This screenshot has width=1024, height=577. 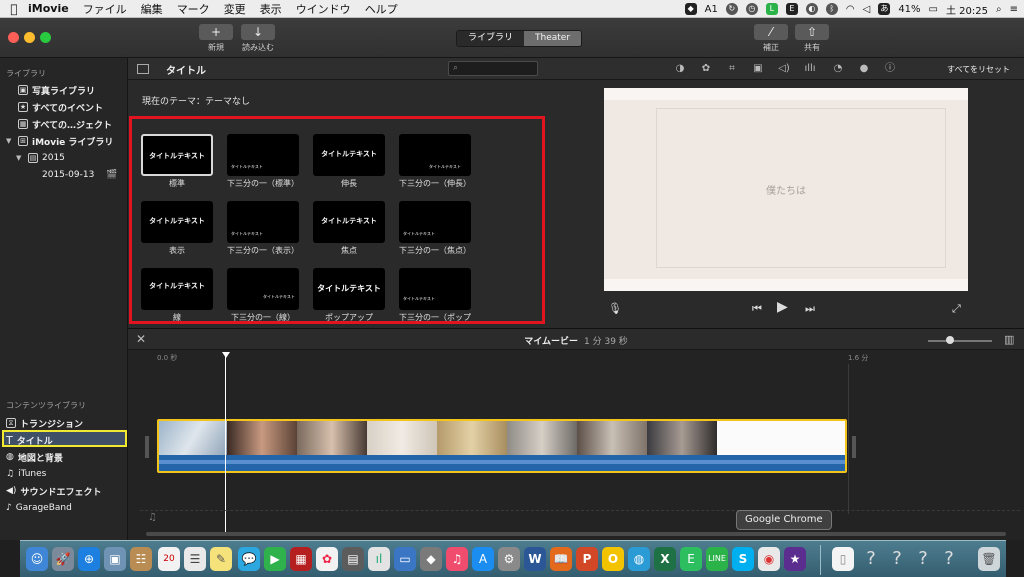 I want to click on crop-icon: ⌗, so click(x=732, y=69).